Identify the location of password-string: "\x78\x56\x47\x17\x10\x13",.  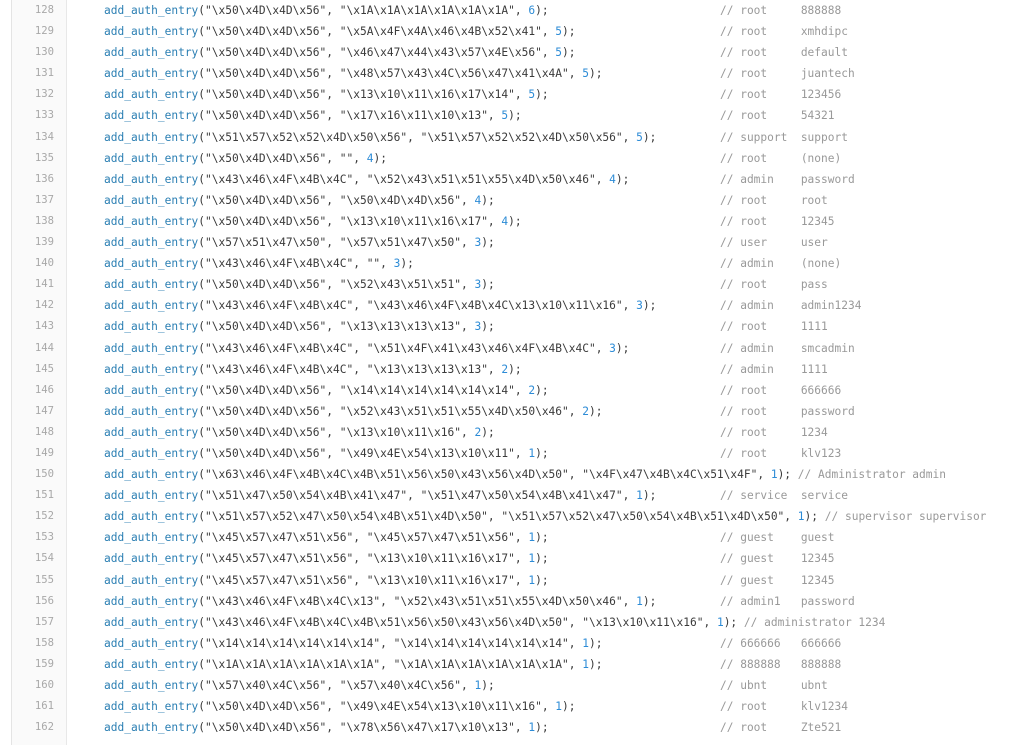
(434, 728).